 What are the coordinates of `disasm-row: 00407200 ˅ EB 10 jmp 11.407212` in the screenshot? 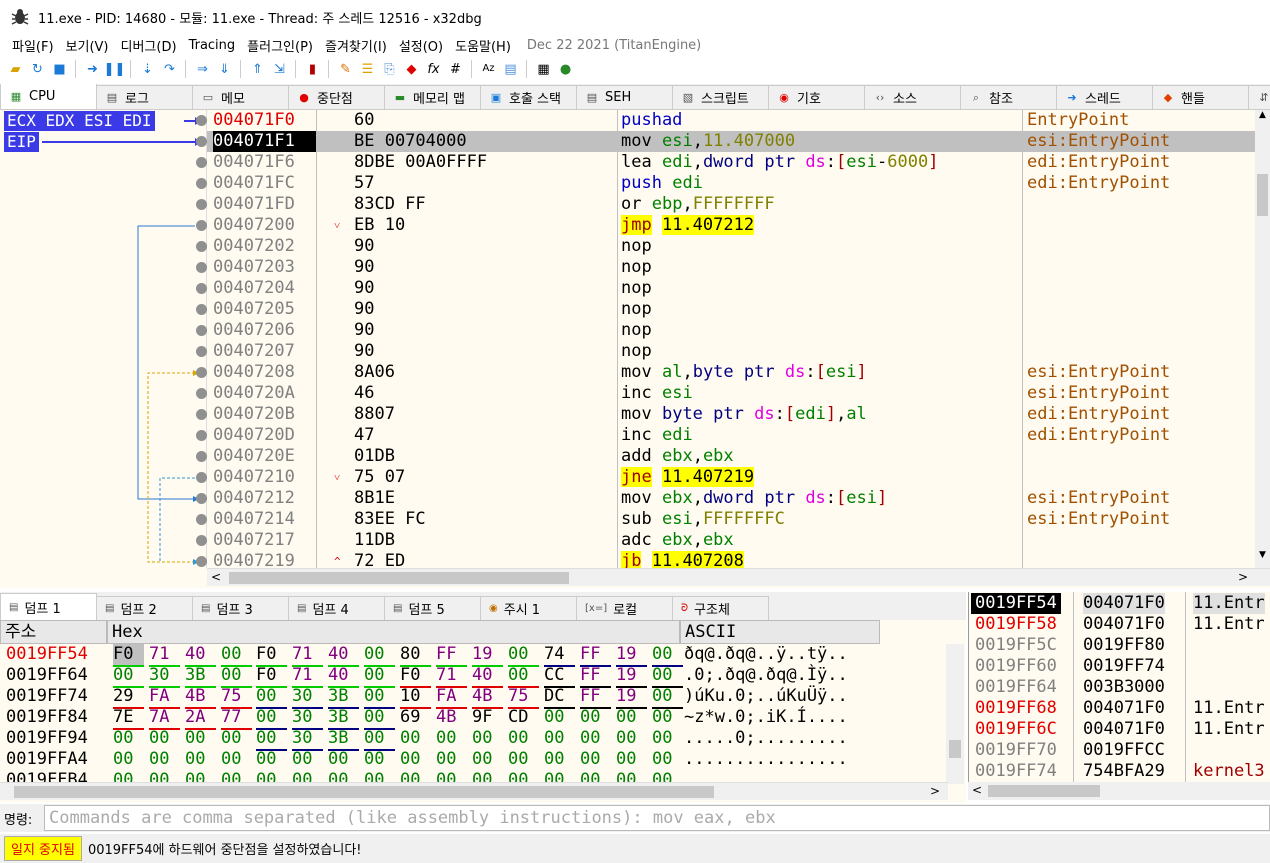 It's located at (725, 225).